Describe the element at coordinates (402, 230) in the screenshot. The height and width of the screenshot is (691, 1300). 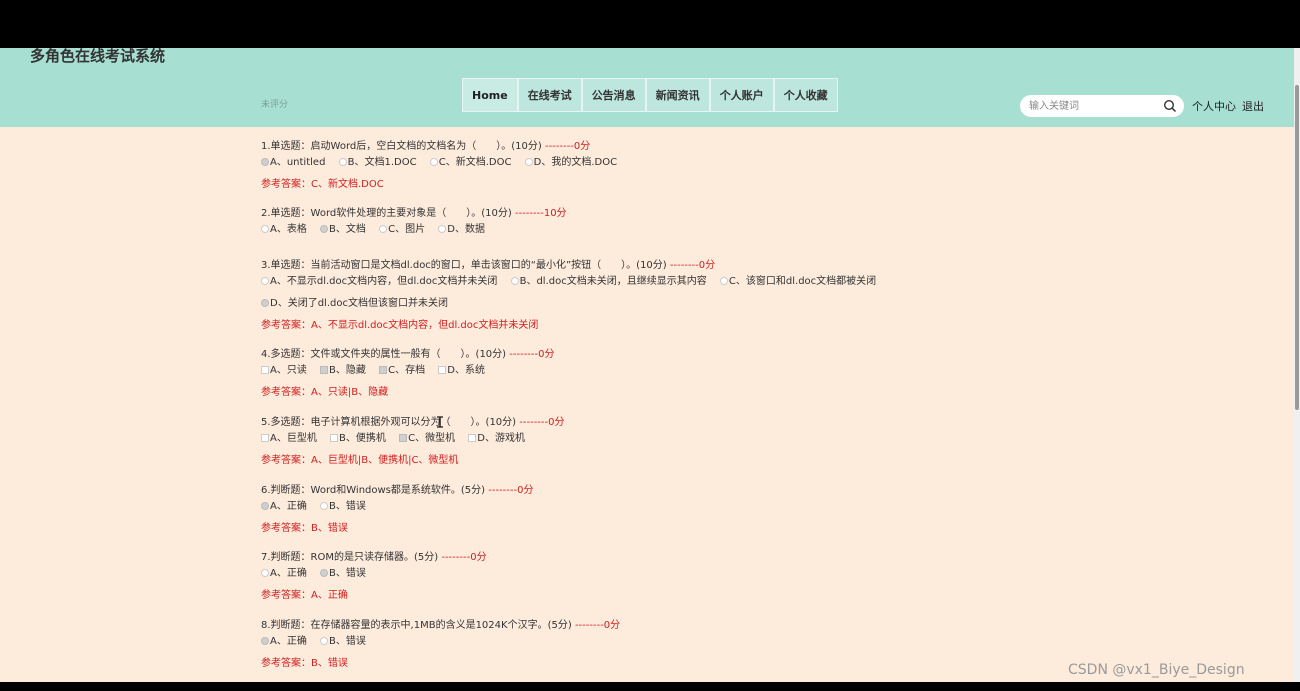
I see `option-c: C、图片` at that location.